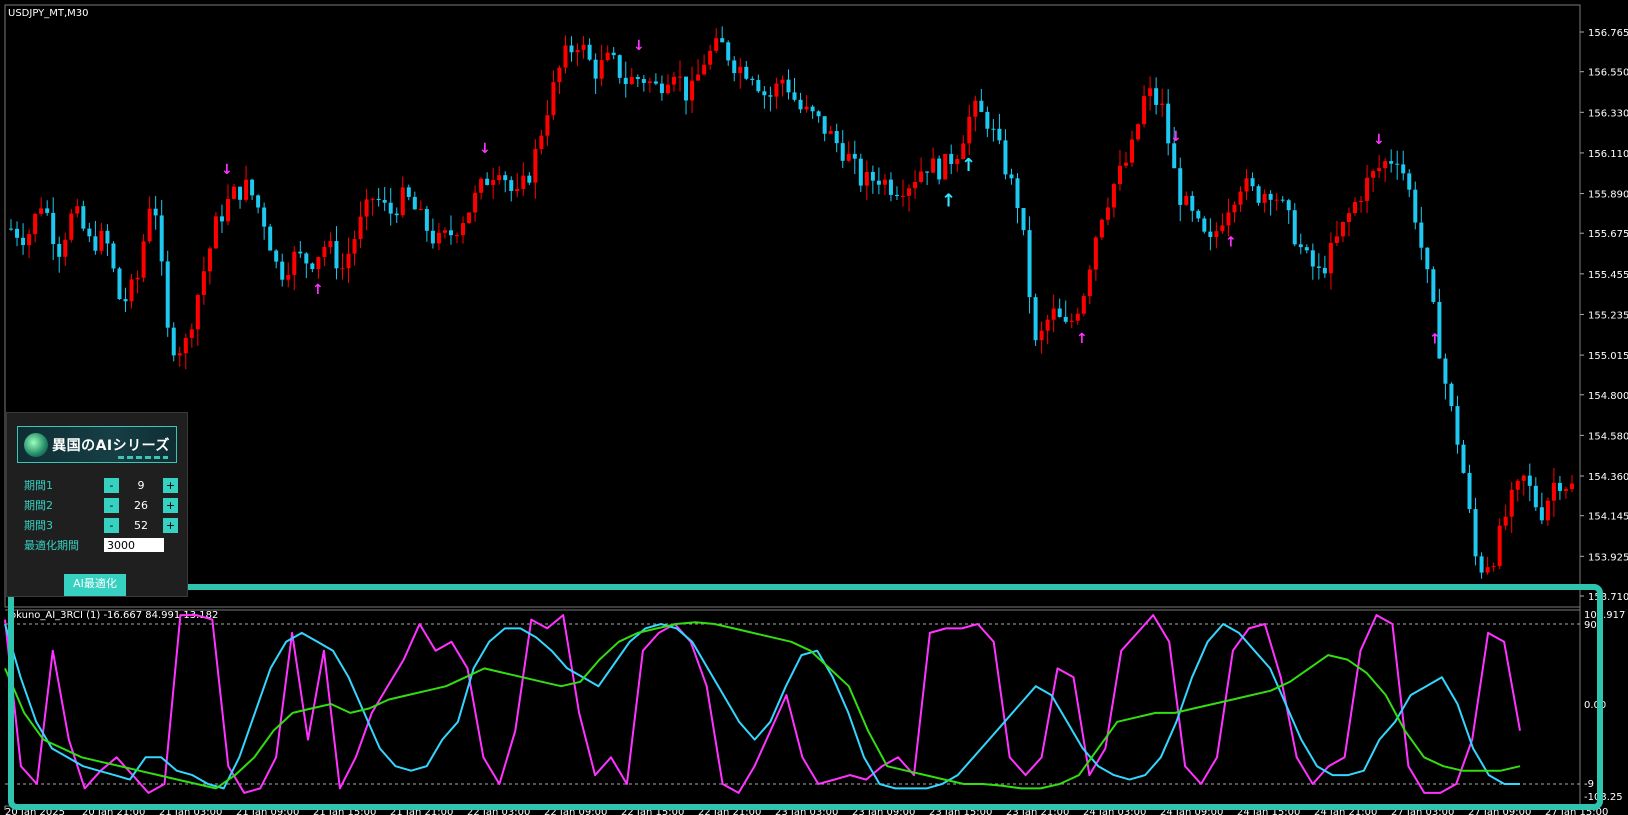 This screenshot has width=1628, height=815. Describe the element at coordinates (111, 525) in the screenshot. I see `period3-minus-button: -` at that location.